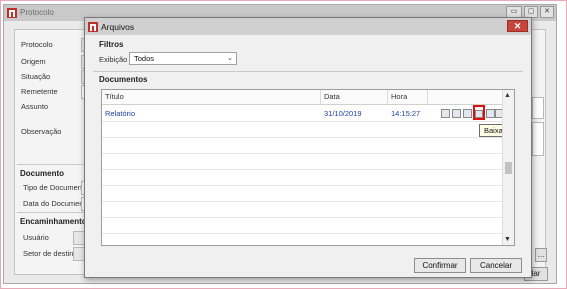  Describe the element at coordinates (406, 113) in the screenshot. I see `row-hora: 14:15:27` at that location.